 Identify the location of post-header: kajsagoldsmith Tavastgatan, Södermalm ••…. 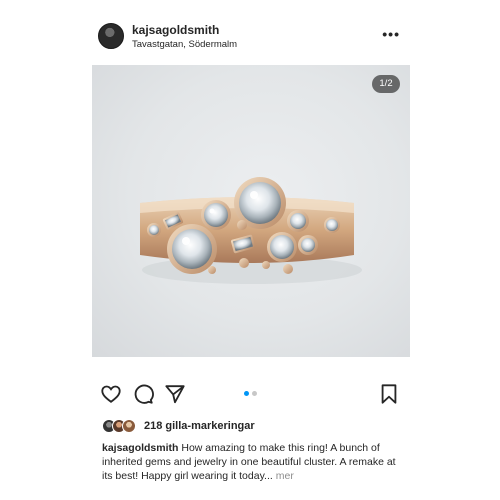
(251, 36).